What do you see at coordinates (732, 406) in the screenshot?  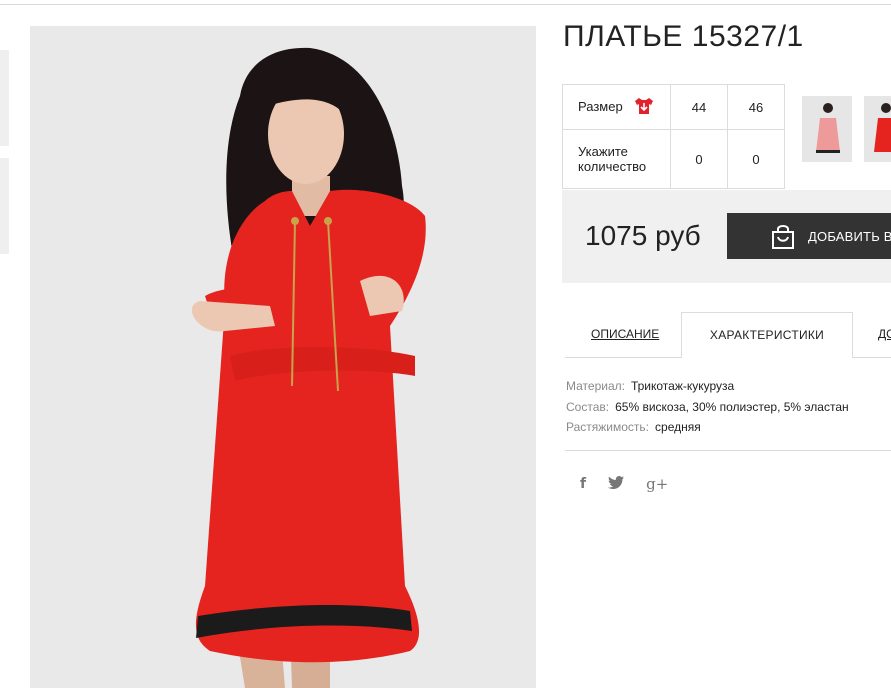 I see `spec-value: 65% вискоза, 30% полиэстер, 5% эластан` at bounding box center [732, 406].